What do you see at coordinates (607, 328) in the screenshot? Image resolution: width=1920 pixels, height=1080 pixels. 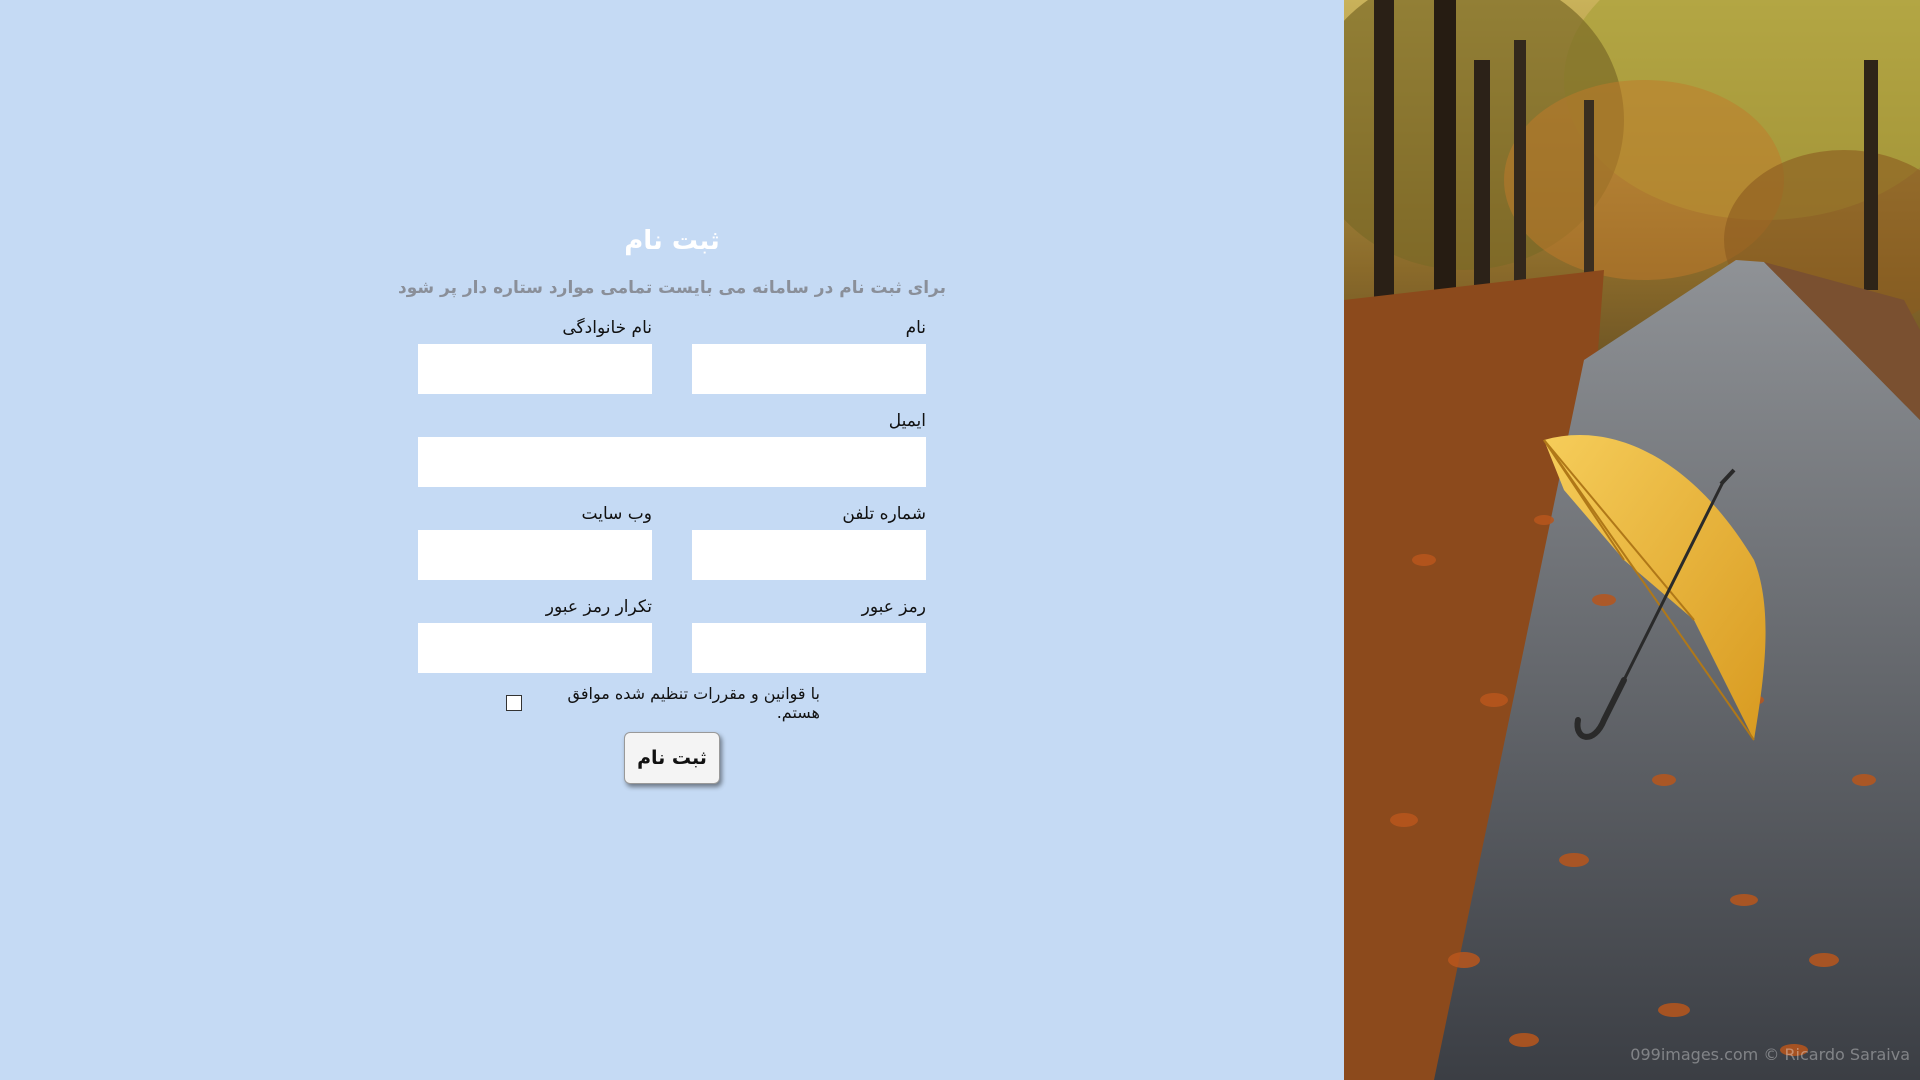 I see `last-name-label: نام خانوادگی` at bounding box center [607, 328].